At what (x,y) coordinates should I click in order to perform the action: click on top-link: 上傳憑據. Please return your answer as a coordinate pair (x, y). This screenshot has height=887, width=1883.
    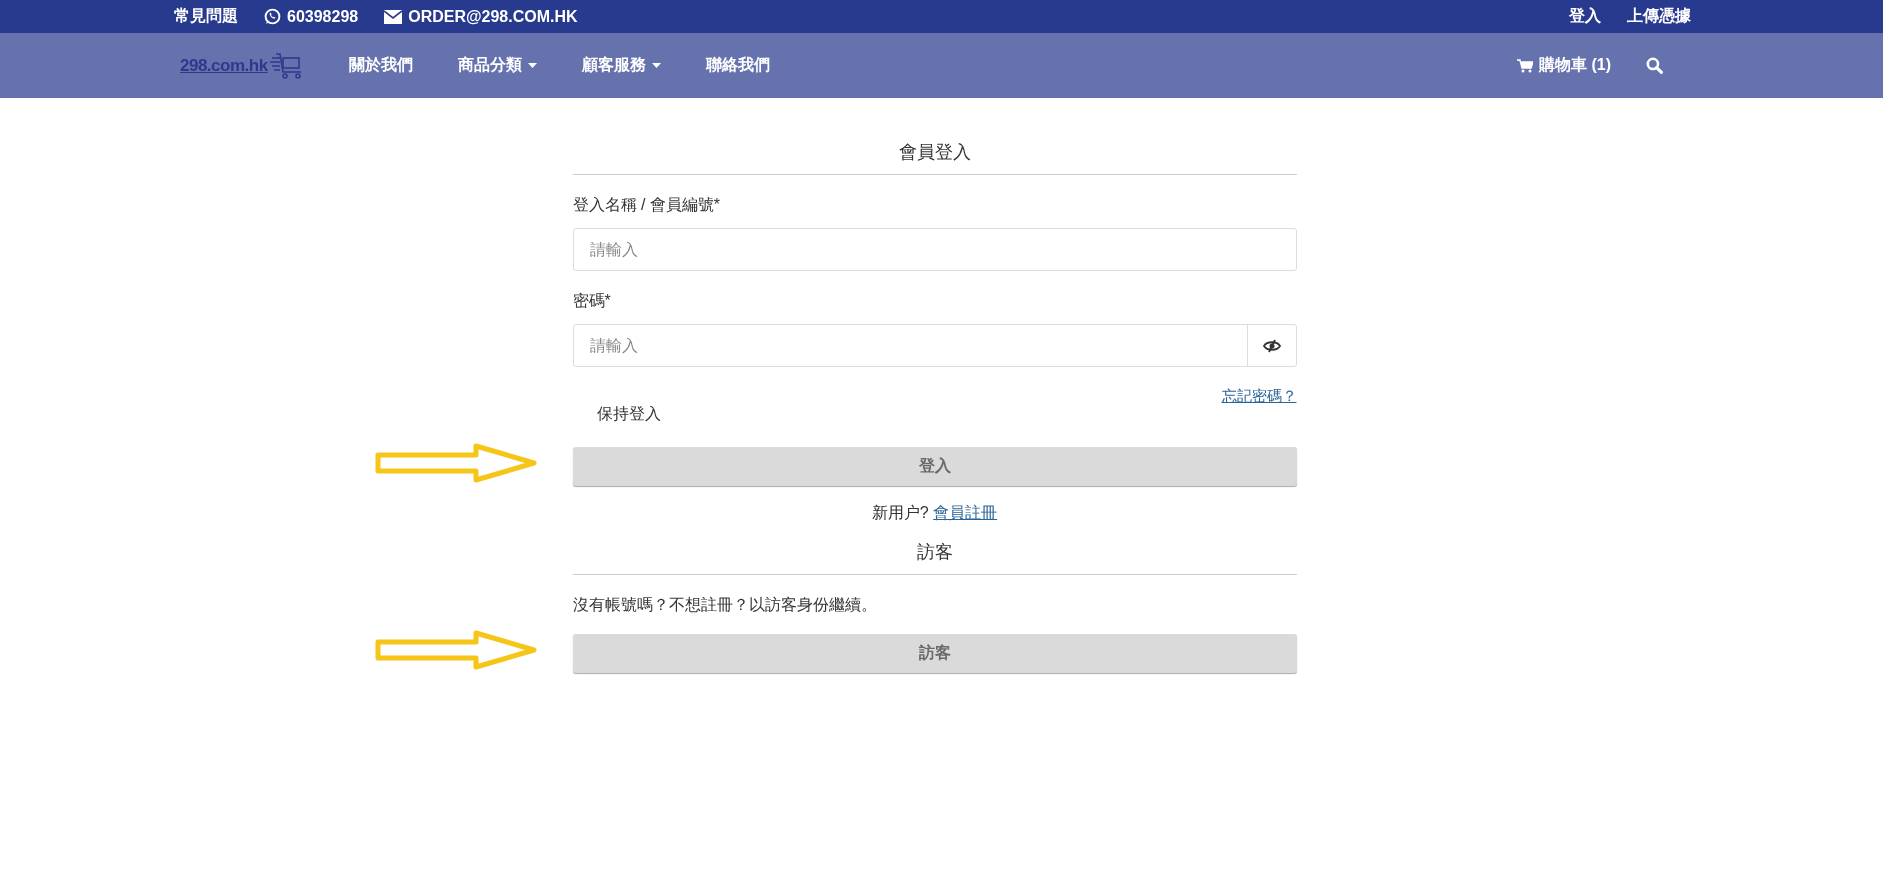
    Looking at the image, I should click on (1659, 16).